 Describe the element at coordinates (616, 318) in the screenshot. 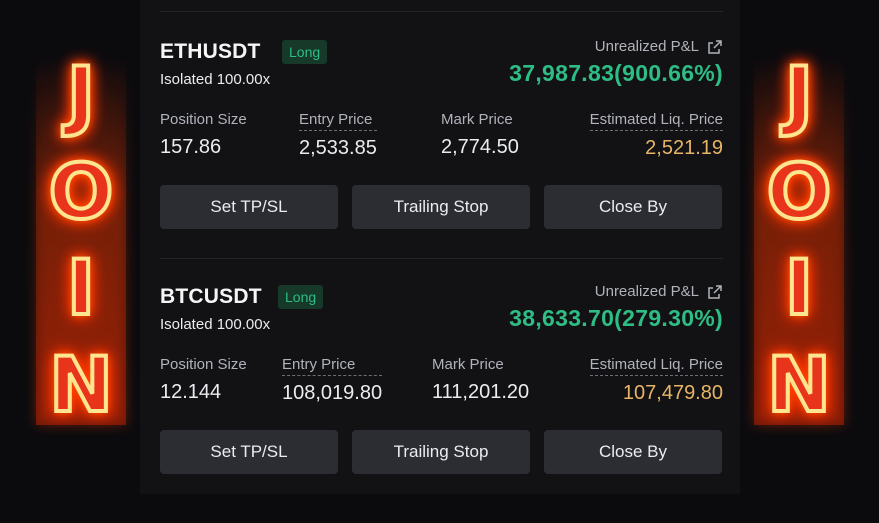

I see `unrealized-pnl-value: 38,633.70(279.30%)` at that location.